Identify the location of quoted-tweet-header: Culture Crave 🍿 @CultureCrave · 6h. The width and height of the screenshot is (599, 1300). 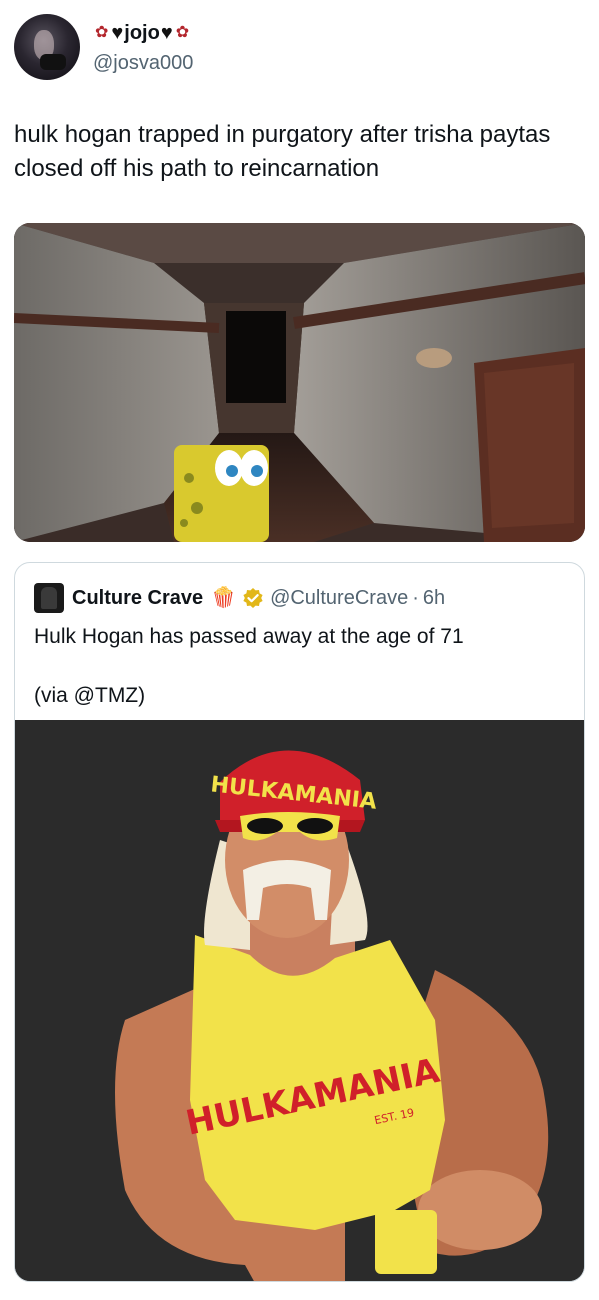
(239, 598).